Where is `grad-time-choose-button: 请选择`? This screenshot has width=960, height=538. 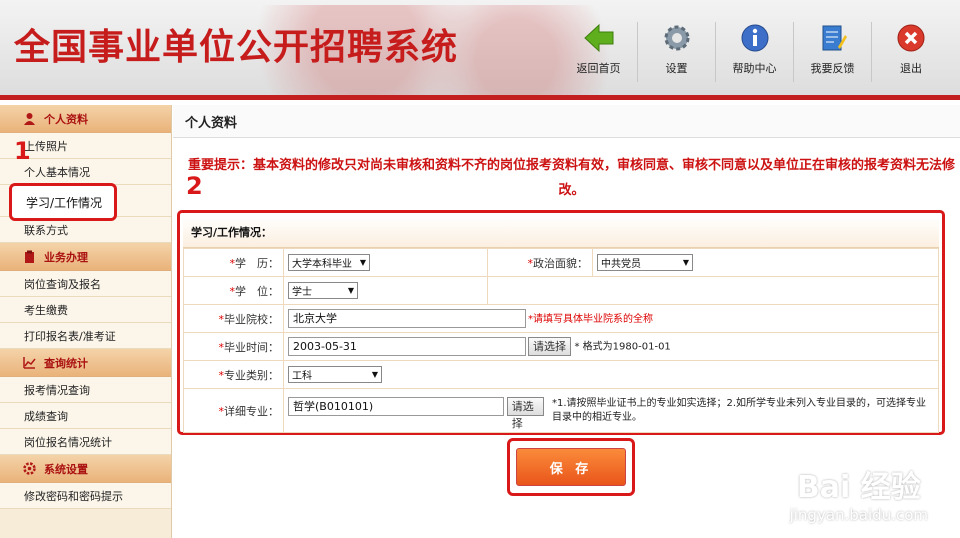
grad-time-choose-button: 请选择 is located at coordinates (549, 346).